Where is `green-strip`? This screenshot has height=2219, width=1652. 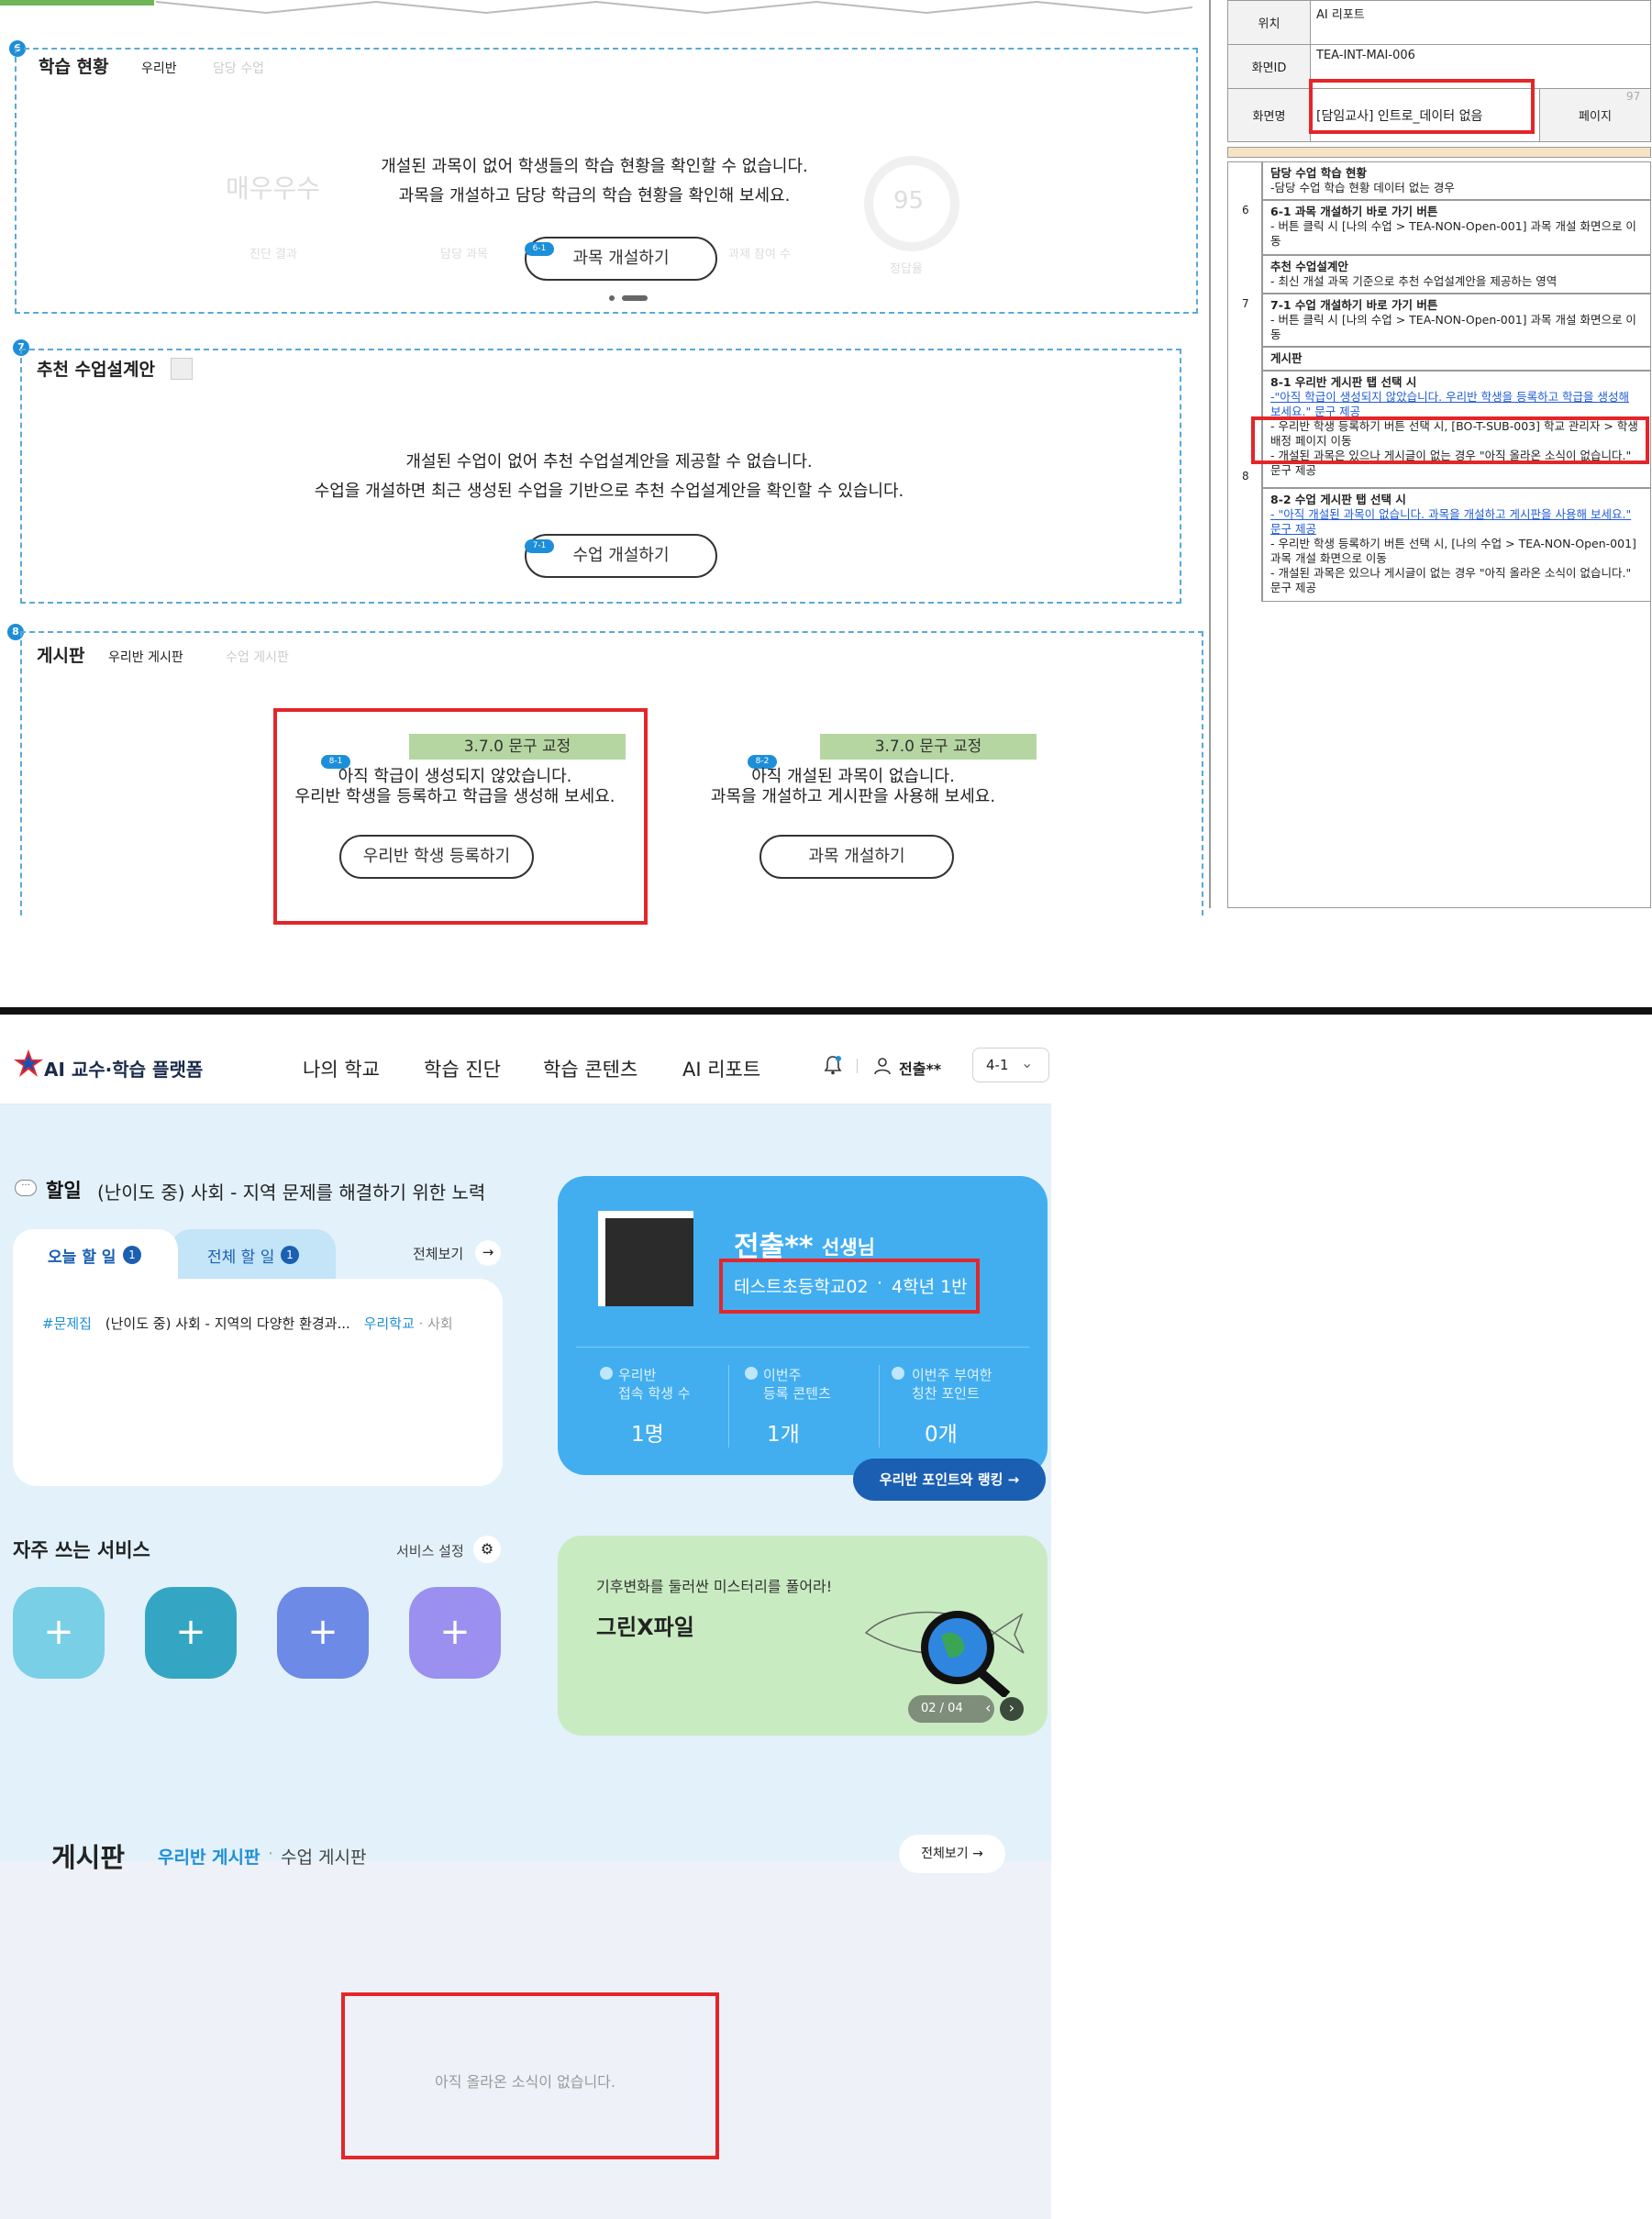 green-strip is located at coordinates (77, 3).